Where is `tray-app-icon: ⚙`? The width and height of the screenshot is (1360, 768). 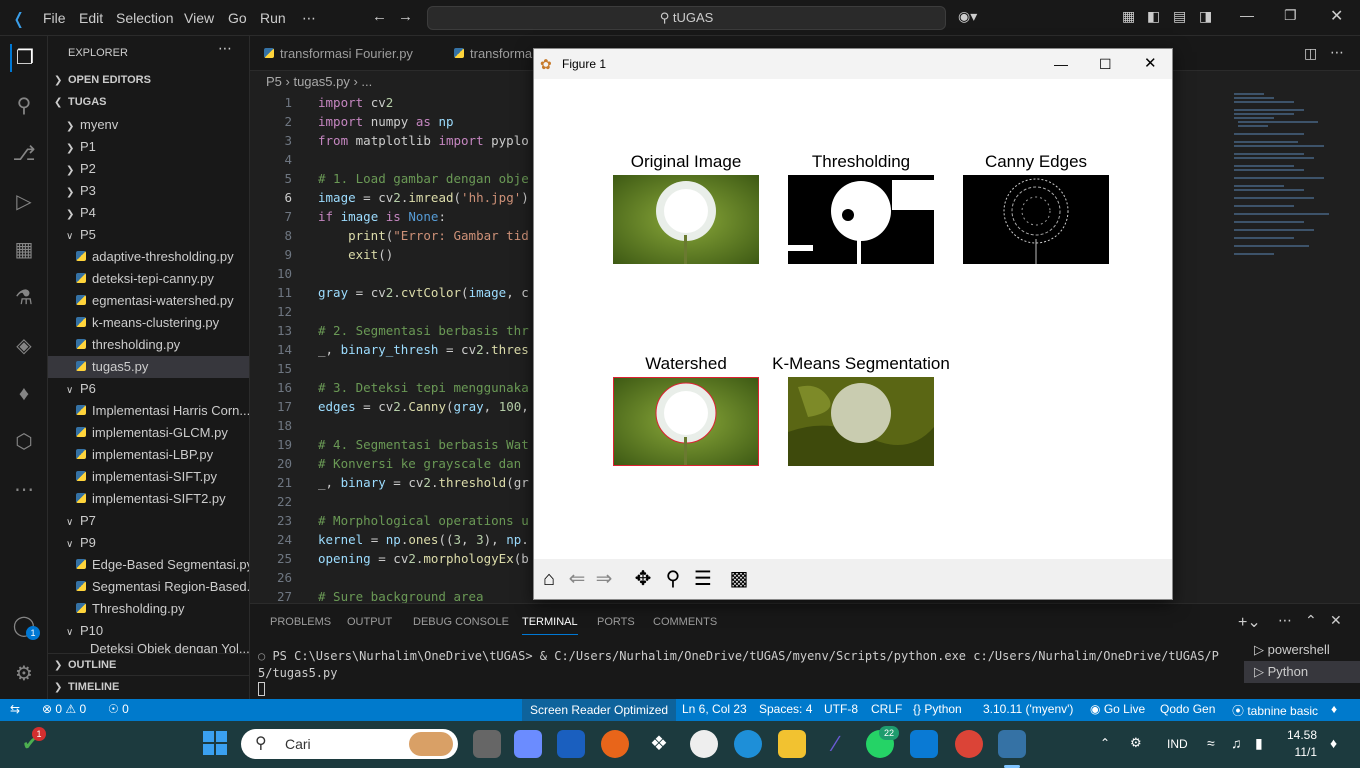
tray-app-icon: ⚙ is located at coordinates (1136, 743).